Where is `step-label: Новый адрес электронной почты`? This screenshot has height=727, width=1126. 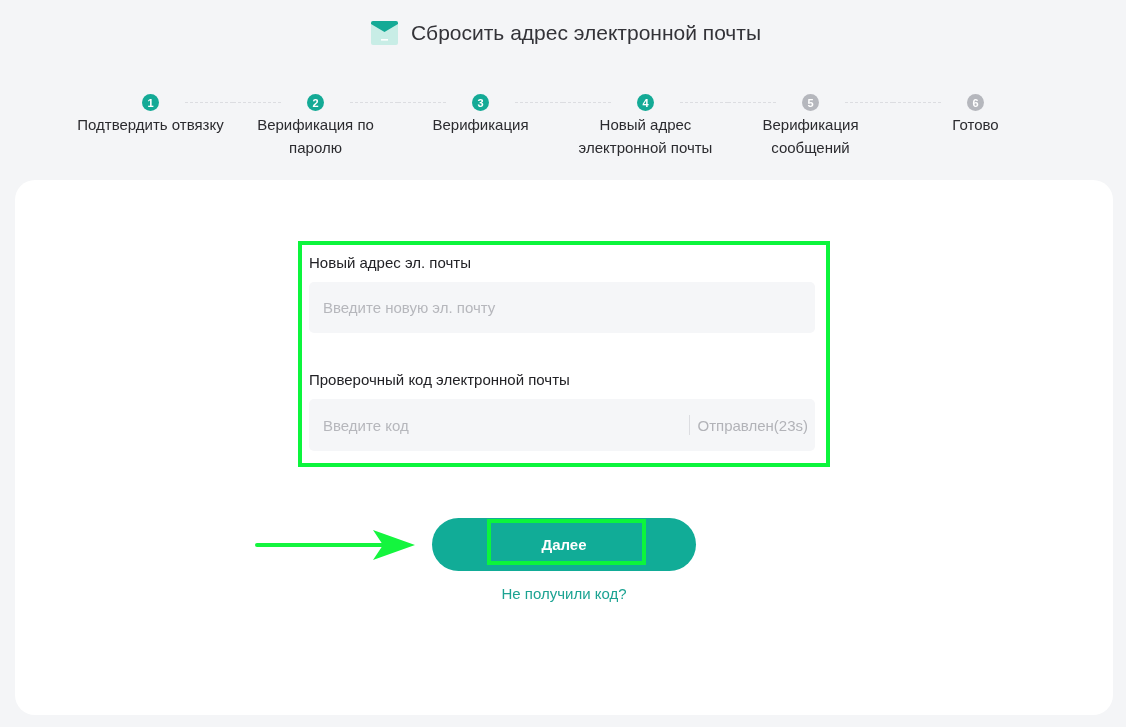
step-label: Новый адрес электронной почты is located at coordinates (645, 136).